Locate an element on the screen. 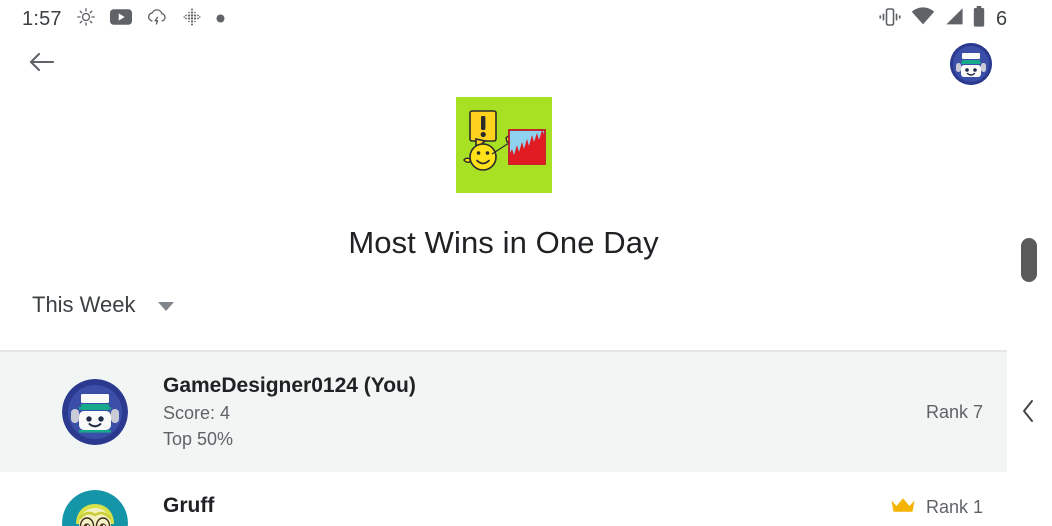 Image resolution: width=1052 pixels, height=526 pixels. status-clock: 1:57 is located at coordinates (42, 18).